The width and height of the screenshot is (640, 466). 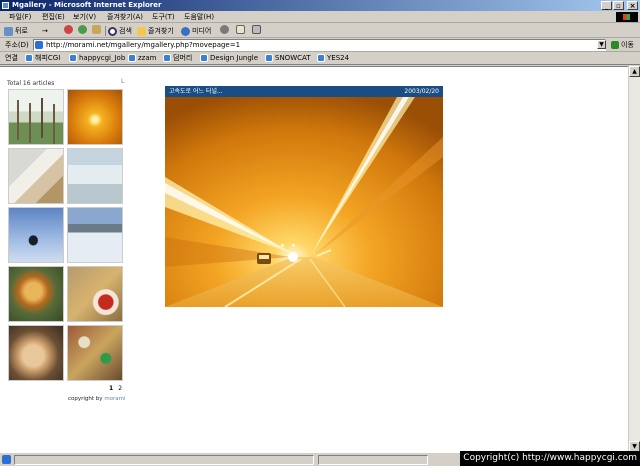 What do you see at coordinates (82, 29) in the screenshot?
I see `refresh-button` at bounding box center [82, 29].